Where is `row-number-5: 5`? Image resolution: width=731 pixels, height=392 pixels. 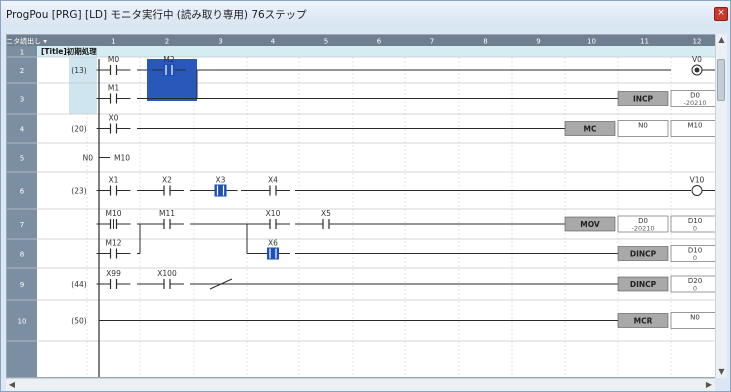
row-number-5: 5 is located at coordinates (22, 159).